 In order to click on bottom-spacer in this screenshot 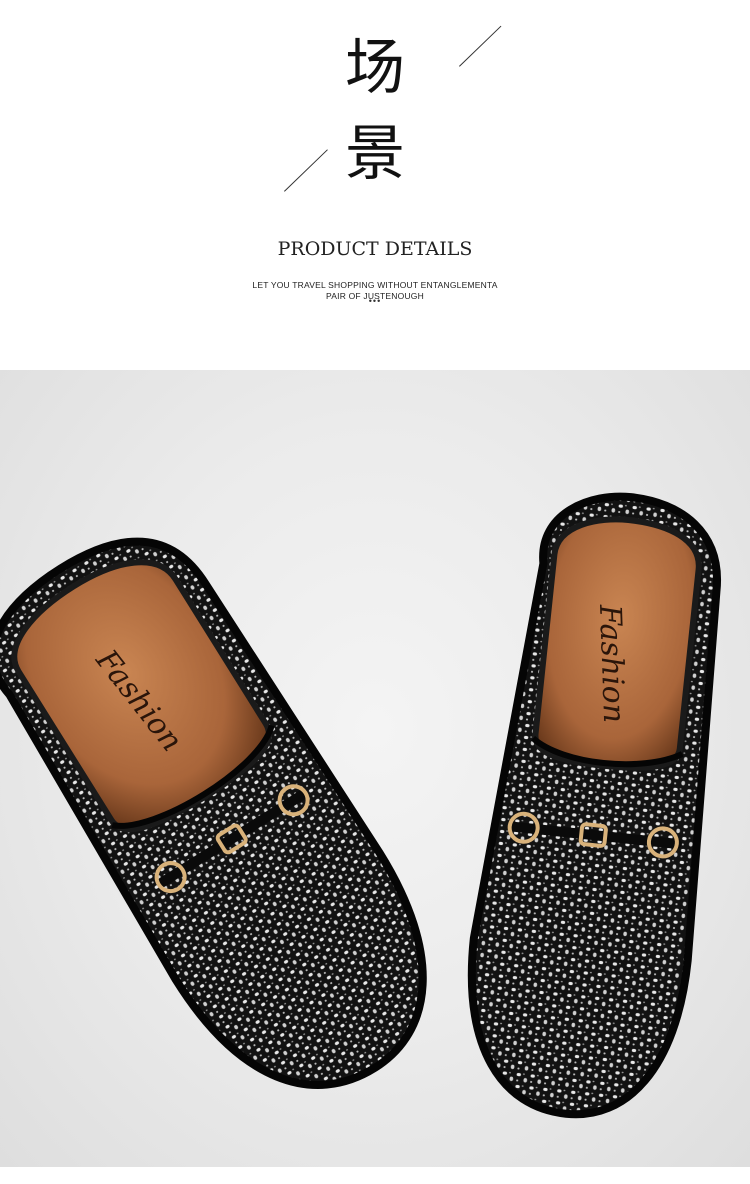, I will do `click(375, 1175)`.